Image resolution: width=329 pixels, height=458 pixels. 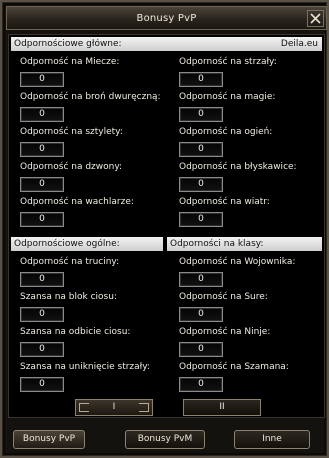 What do you see at coordinates (68, 297) in the screenshot?
I see `stat-label: Szansa na blok ciosu:` at bounding box center [68, 297].